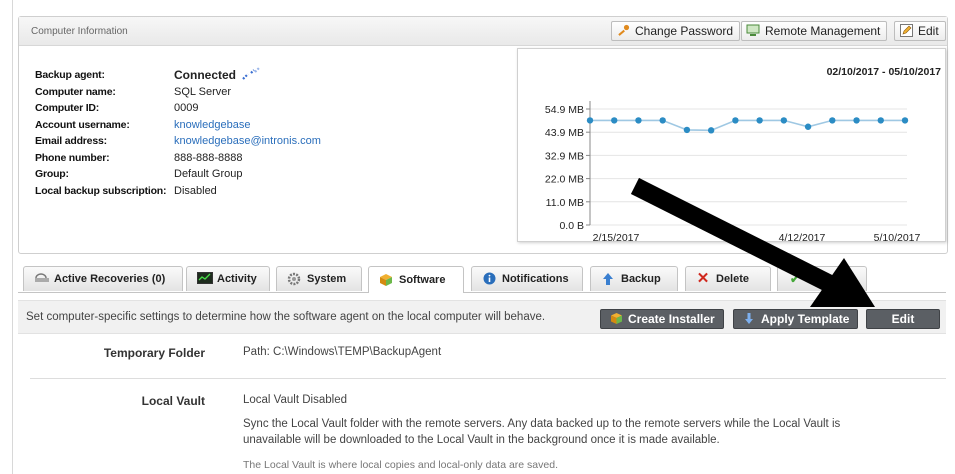 This screenshot has height=474, width=955. I want to click on pencil-icon, so click(906, 31).